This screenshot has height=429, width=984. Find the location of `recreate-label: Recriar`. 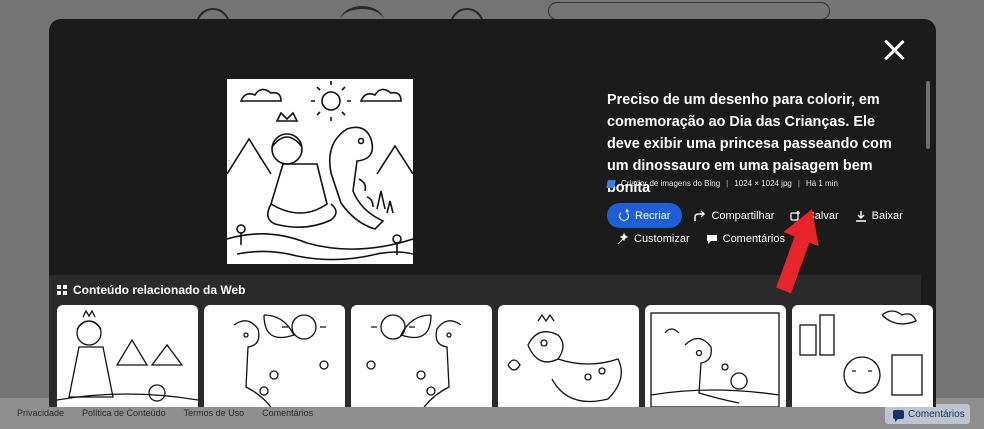

recreate-label: Recriar is located at coordinates (653, 215).